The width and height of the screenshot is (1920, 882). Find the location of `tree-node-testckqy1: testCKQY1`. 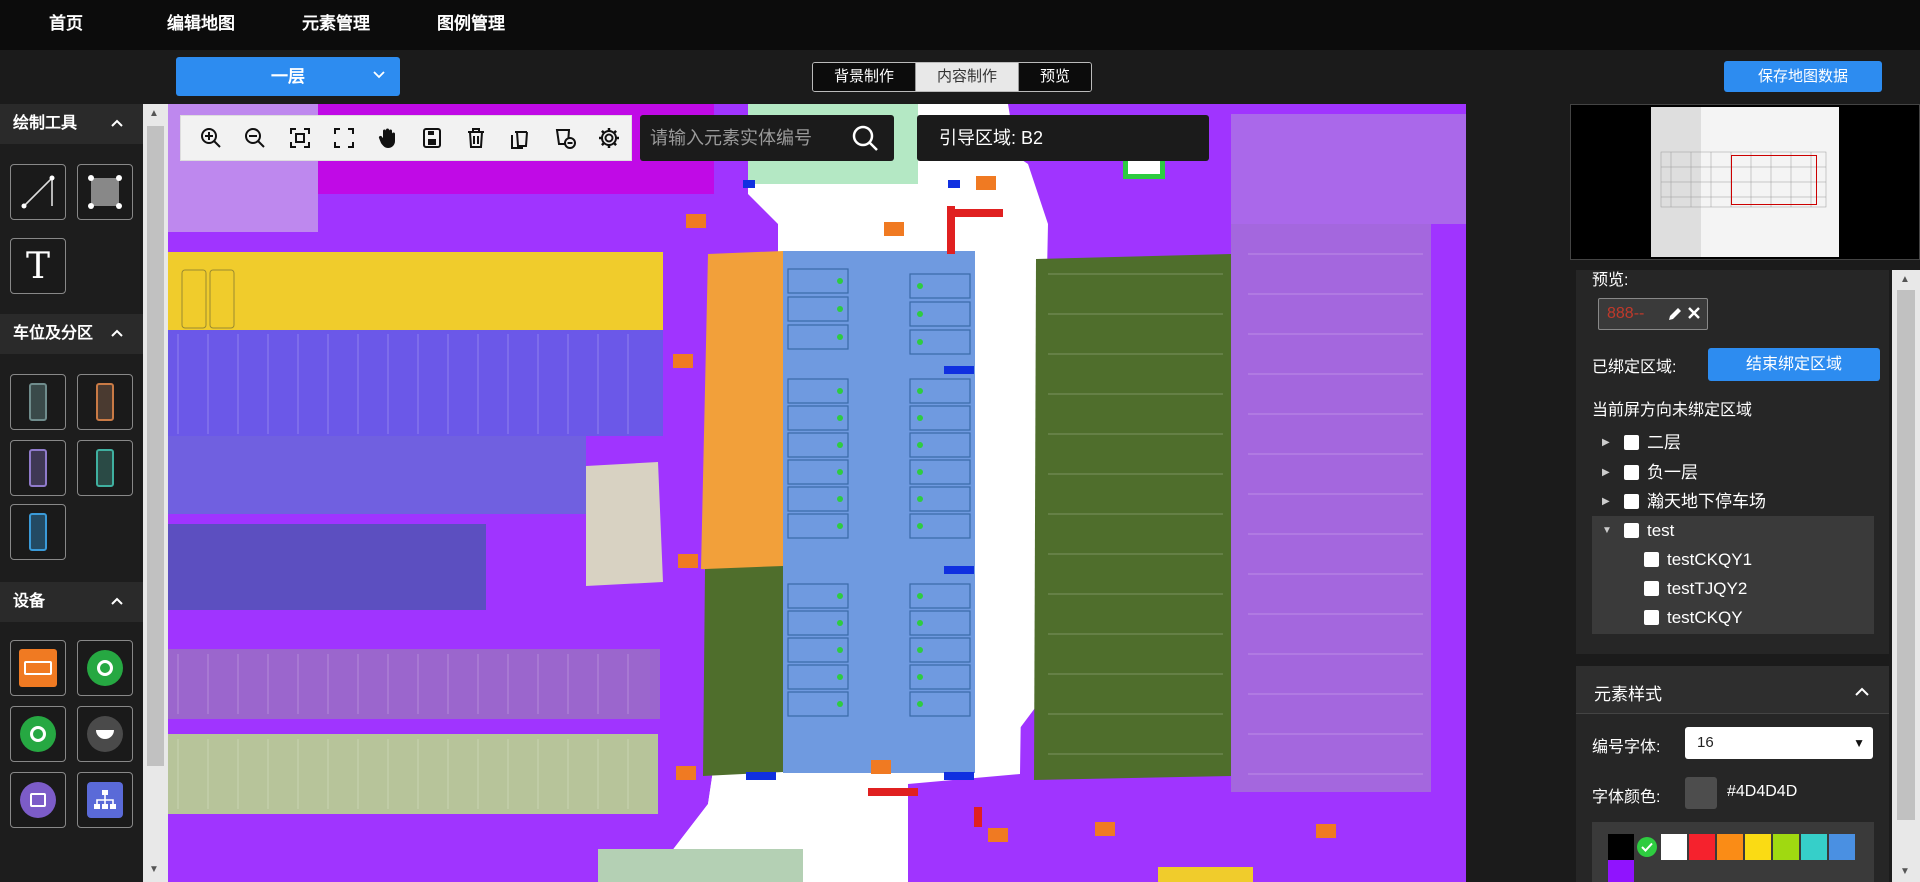

tree-node-testckqy1: testCKQY1 is located at coordinates (1732, 559).